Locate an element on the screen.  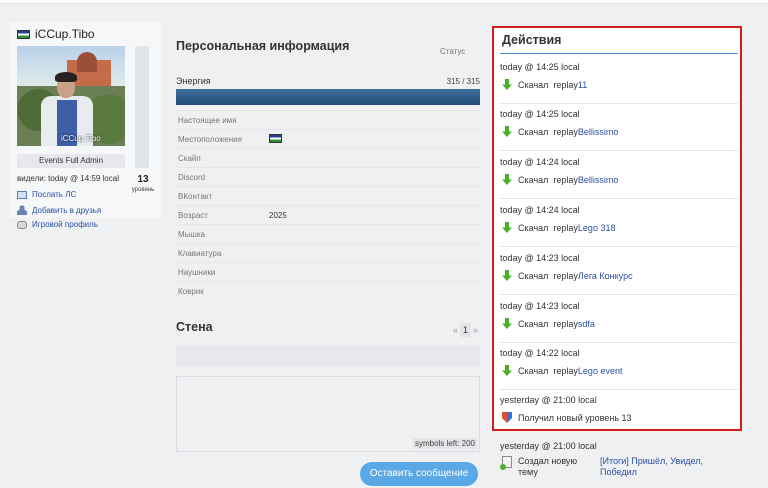
gamepad-icon is located at coordinates (22, 224).